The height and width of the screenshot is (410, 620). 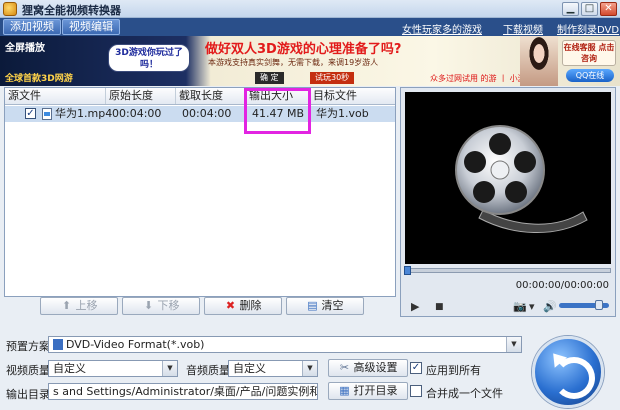 What do you see at coordinates (230, 305) in the screenshot?
I see `delete-x-icon: ✖` at bounding box center [230, 305].